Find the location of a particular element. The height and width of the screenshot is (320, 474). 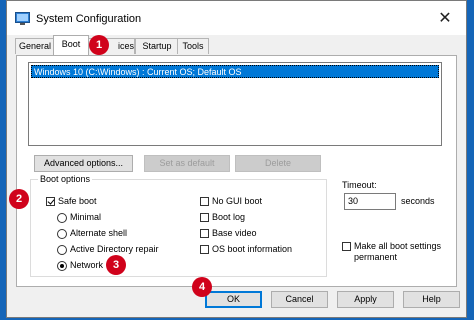

delete-button: Delete is located at coordinates (278, 163).